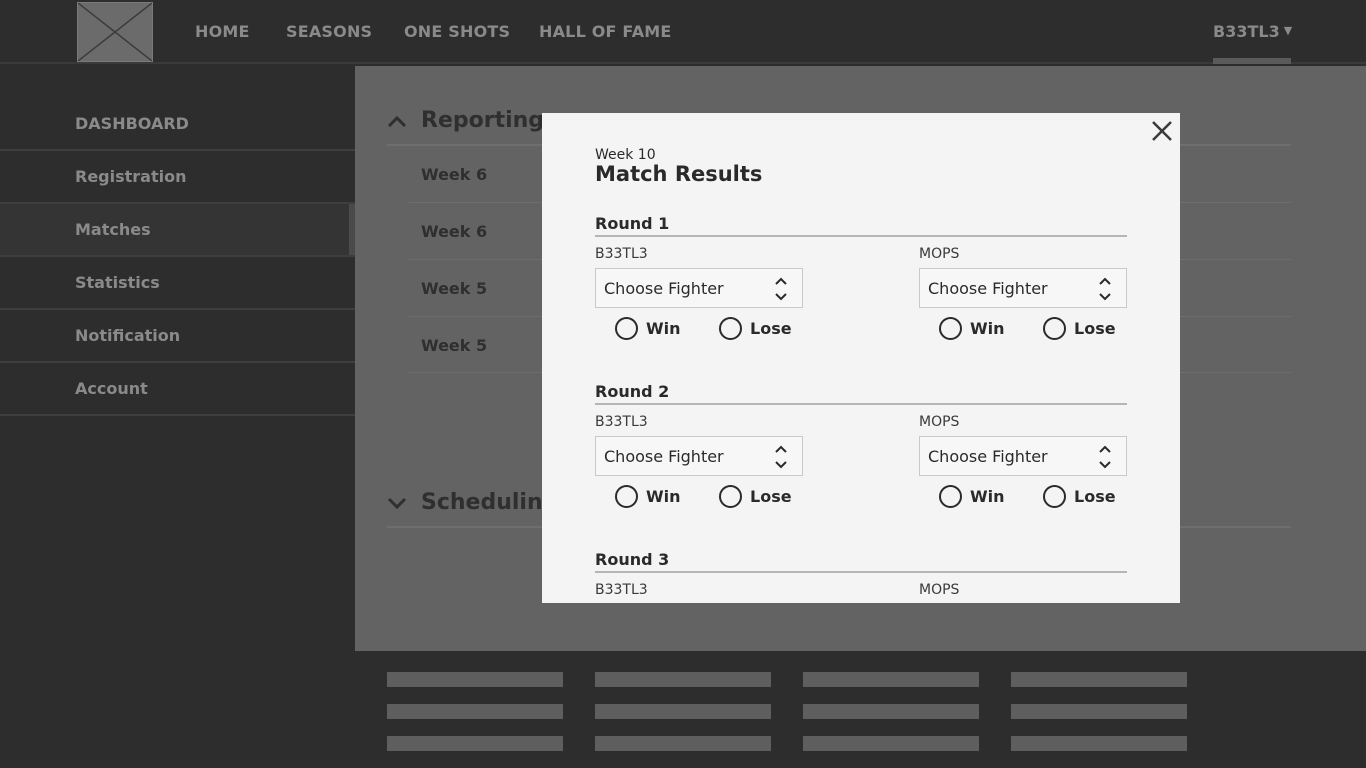 The image size is (1366, 768). I want to click on round-title: Round 3, so click(632, 559).